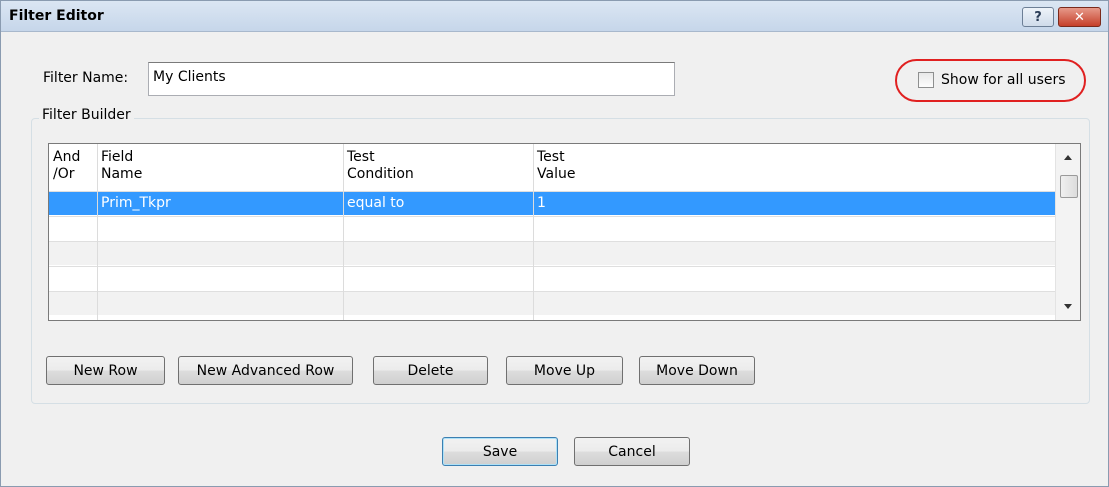 This screenshot has height=487, width=1109. I want to click on new-advanced-row-button: New Advanced Row, so click(265, 370).